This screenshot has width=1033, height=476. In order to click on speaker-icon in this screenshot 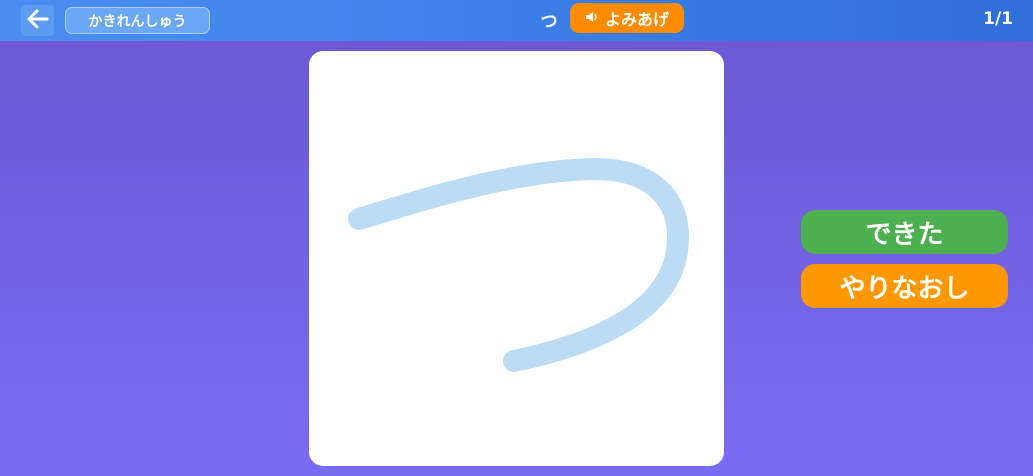, I will do `click(592, 18)`.